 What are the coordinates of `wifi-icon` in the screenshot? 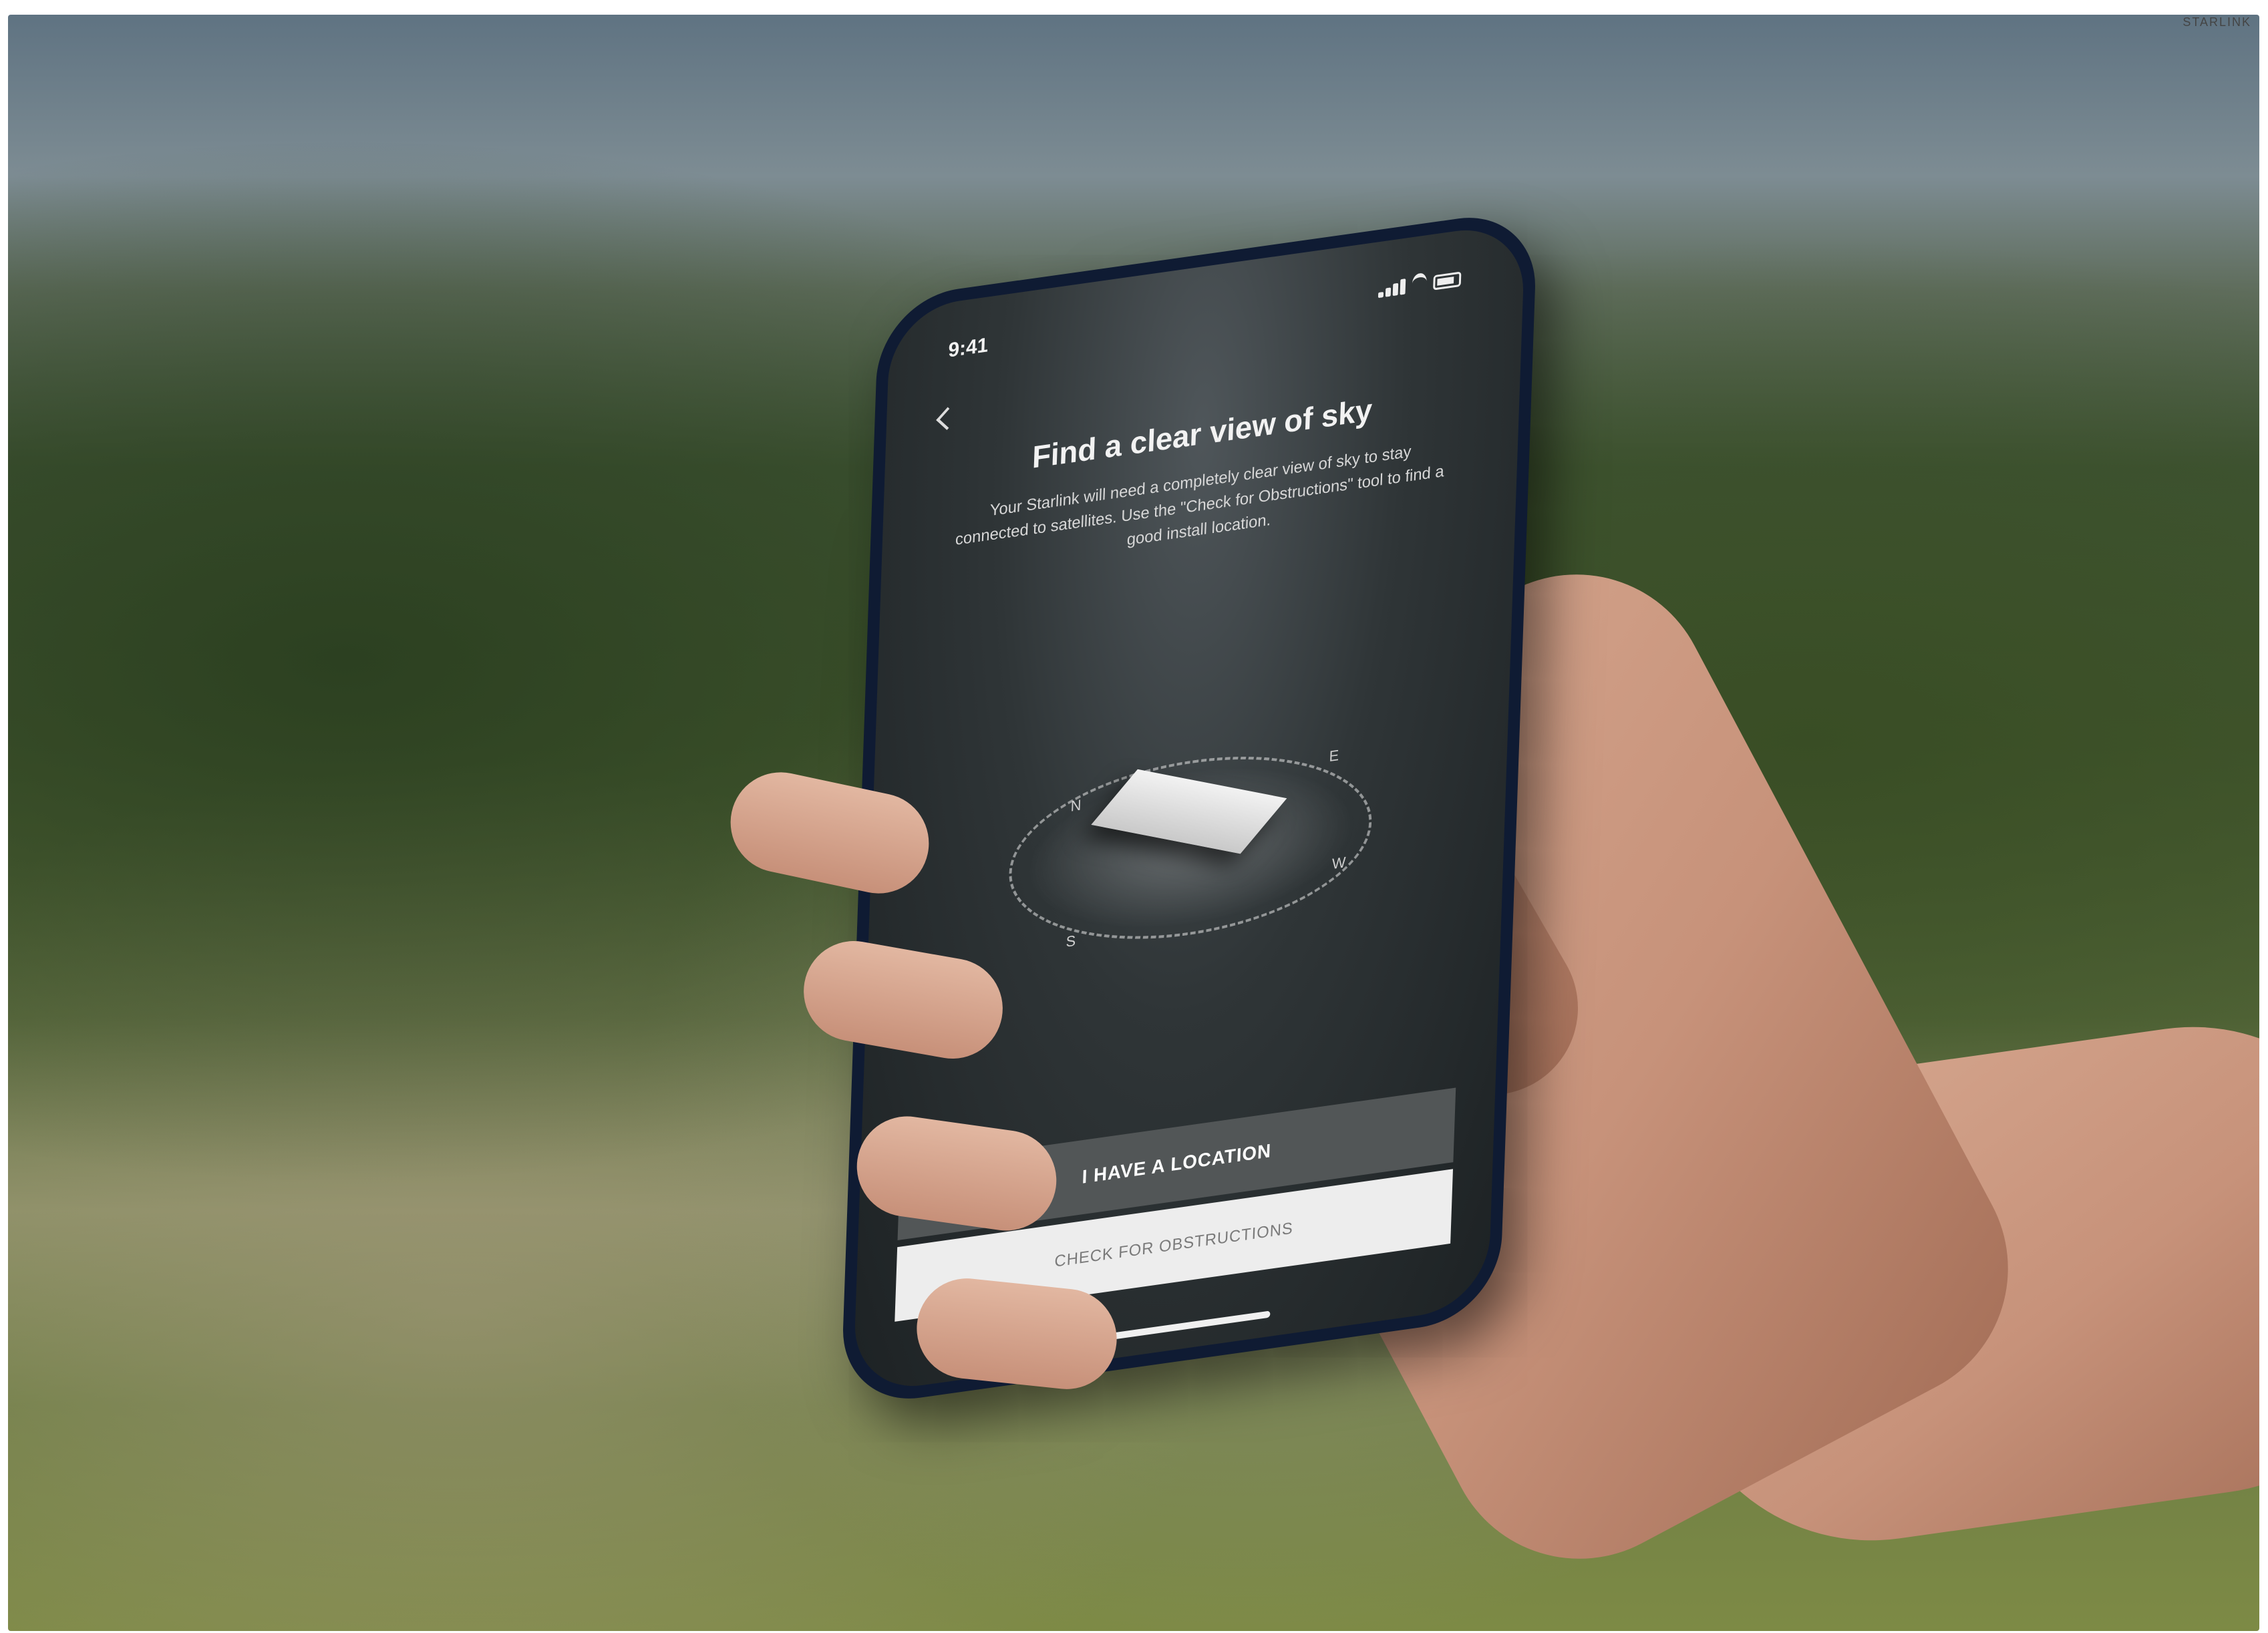 It's located at (1420, 283).